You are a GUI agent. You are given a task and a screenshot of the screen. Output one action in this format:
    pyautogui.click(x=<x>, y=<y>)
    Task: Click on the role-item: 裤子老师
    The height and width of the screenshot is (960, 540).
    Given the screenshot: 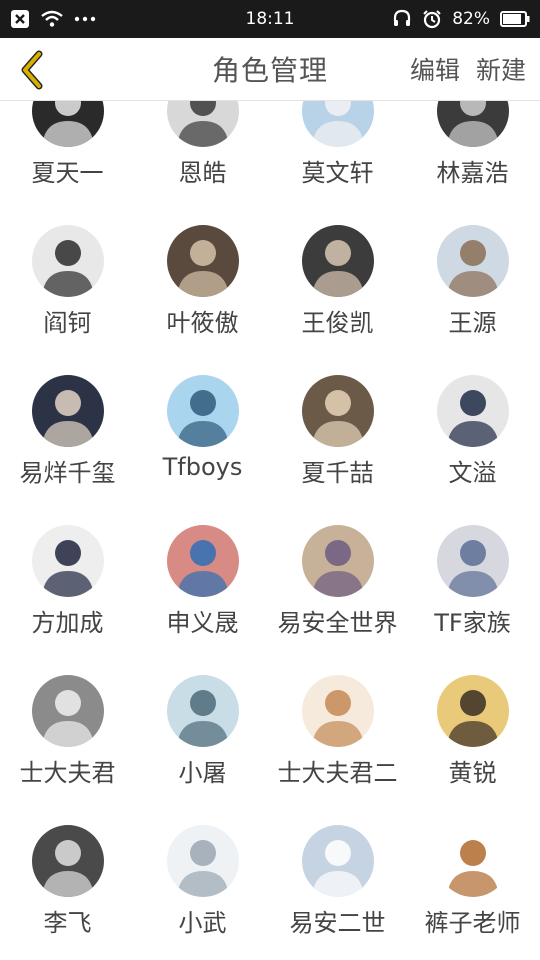 What is the action you would take?
    pyautogui.click(x=472, y=885)
    